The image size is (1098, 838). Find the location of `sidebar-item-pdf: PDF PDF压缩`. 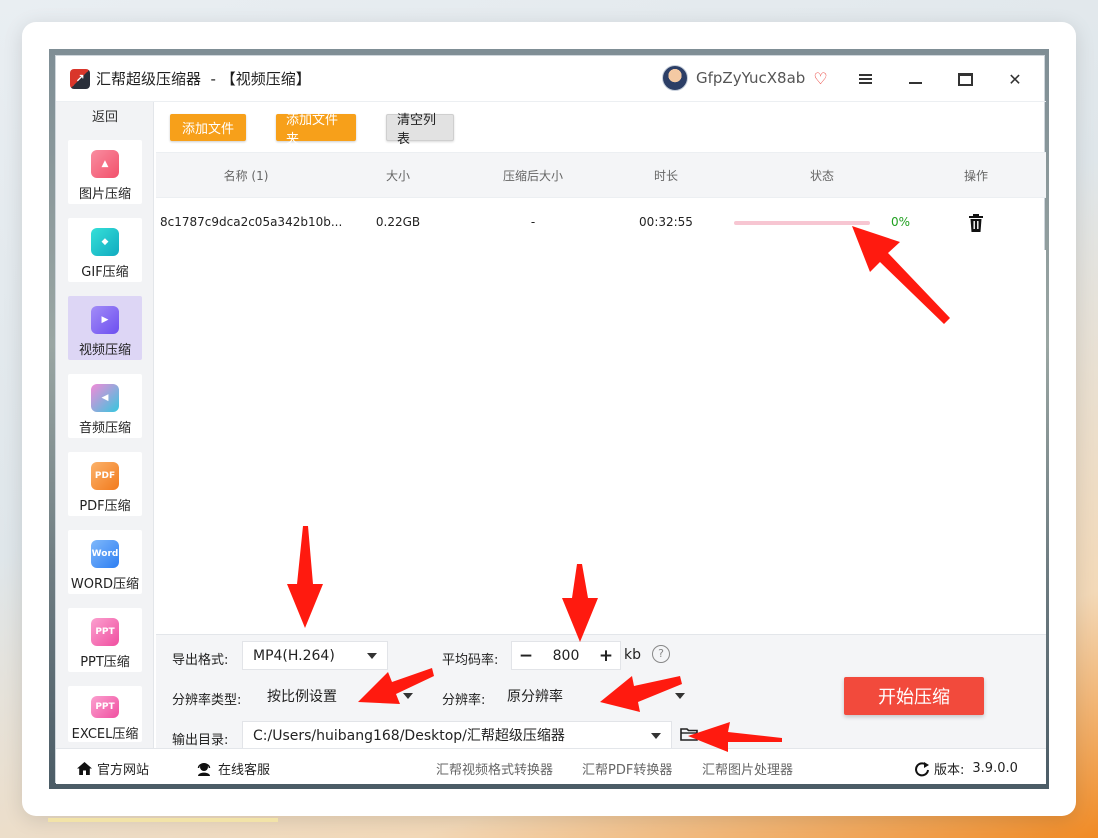

sidebar-item-pdf: PDF PDF压缩 is located at coordinates (105, 484).